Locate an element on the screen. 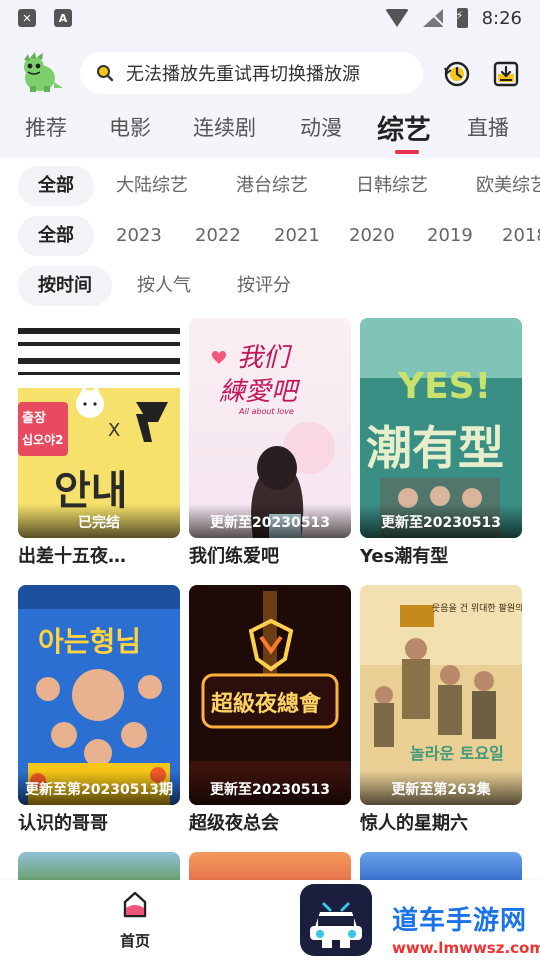 The width and height of the screenshot is (540, 960). filter-region-mainland: 大陆综艺 is located at coordinates (152, 186).